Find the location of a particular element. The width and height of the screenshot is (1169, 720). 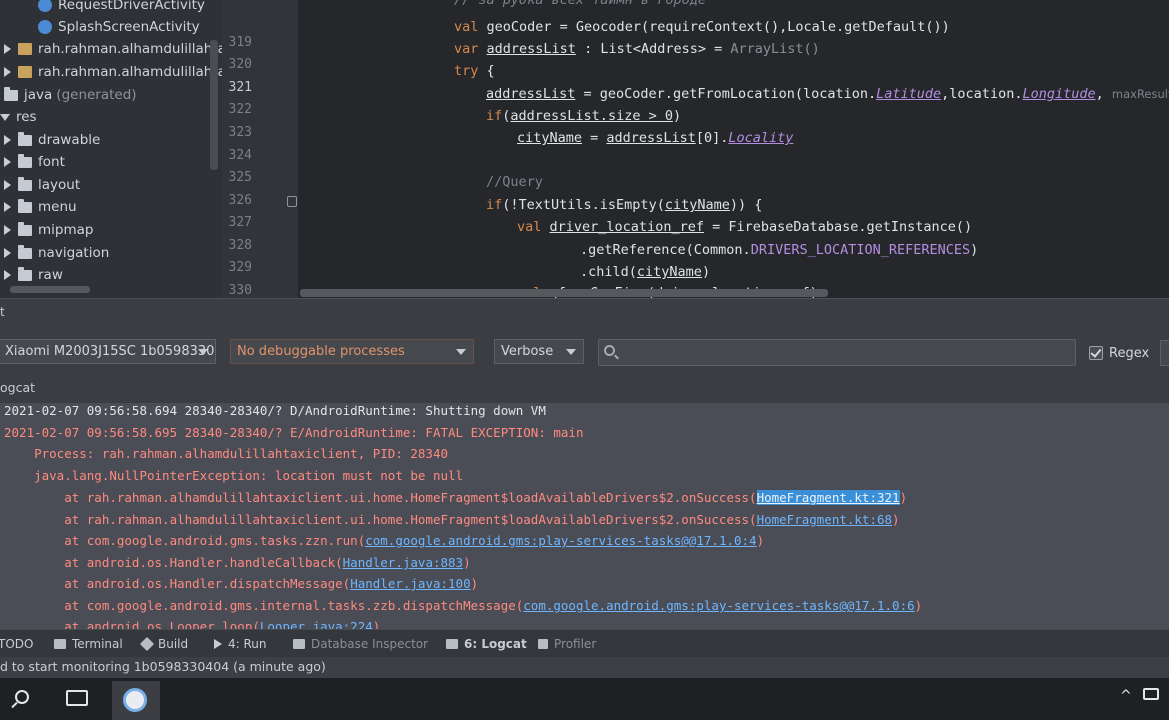

line-number-current: 321 is located at coordinates (240, 87).